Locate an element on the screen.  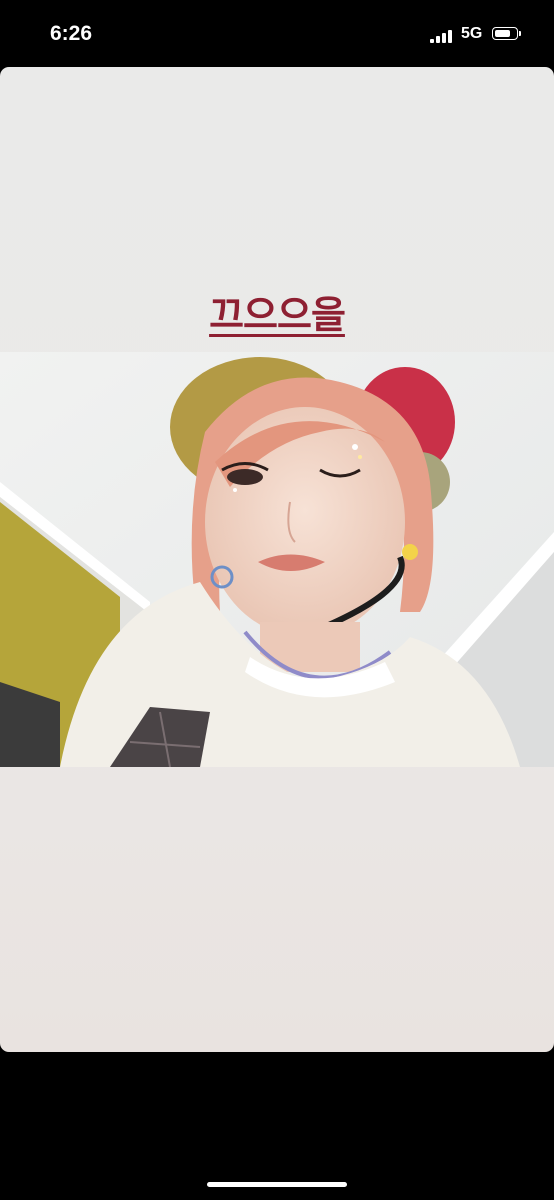
clock-time: 6:26 is located at coordinates (71, 33).